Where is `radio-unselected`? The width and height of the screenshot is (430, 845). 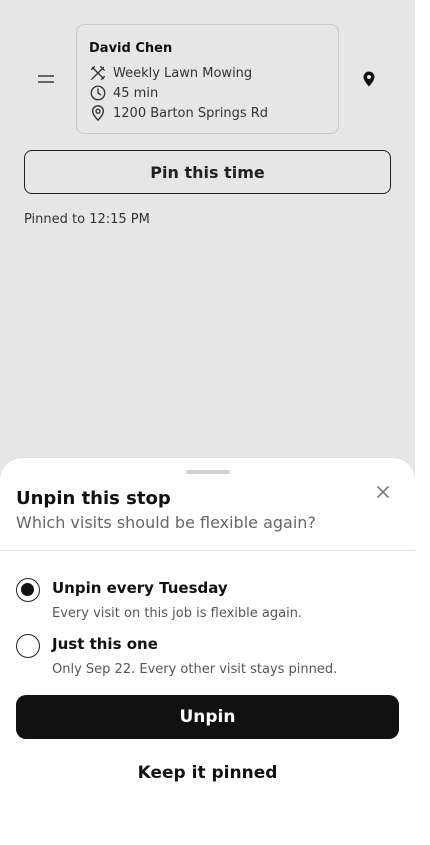 radio-unselected is located at coordinates (28, 646).